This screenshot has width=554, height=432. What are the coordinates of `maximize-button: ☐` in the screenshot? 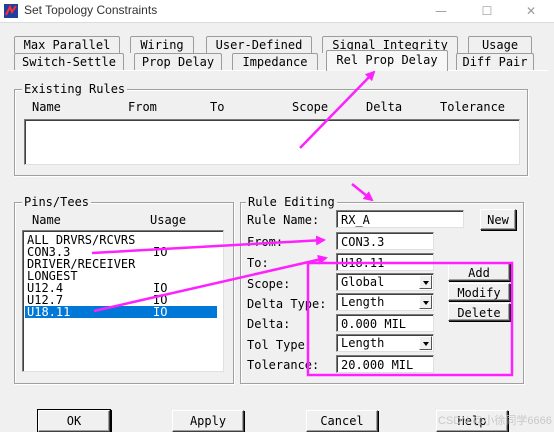 It's located at (487, 11).